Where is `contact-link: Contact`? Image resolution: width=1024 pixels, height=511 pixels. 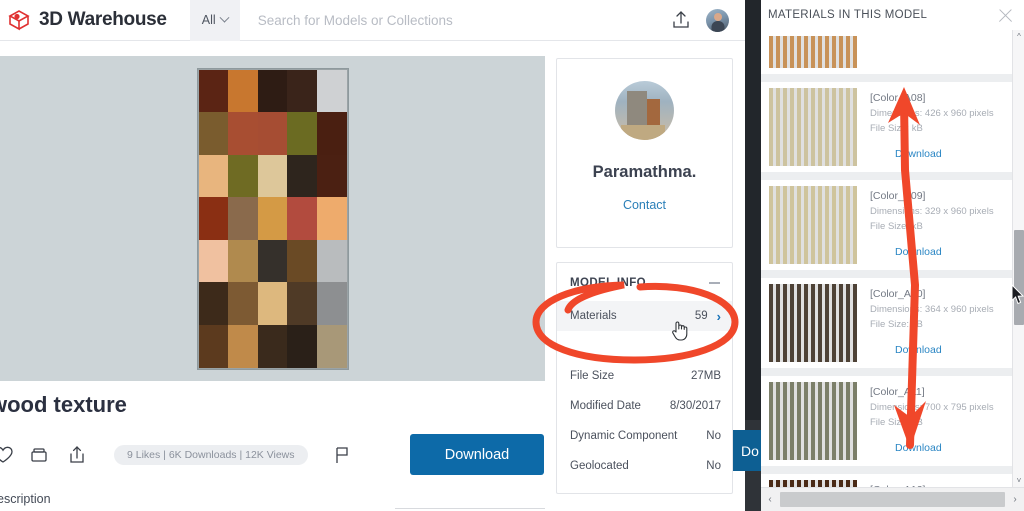 contact-link: Contact is located at coordinates (644, 205).